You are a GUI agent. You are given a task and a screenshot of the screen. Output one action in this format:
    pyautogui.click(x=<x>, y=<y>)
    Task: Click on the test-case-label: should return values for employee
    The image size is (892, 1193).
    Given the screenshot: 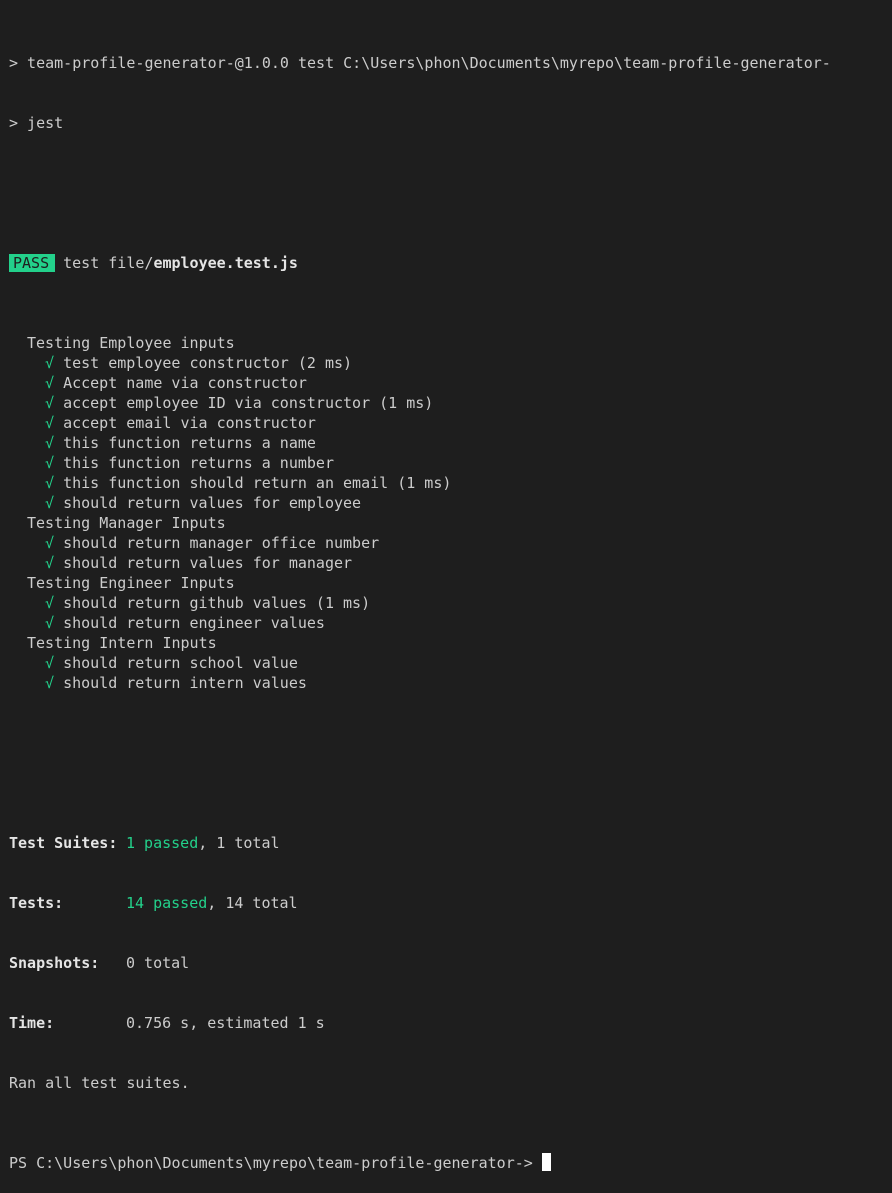 What is the action you would take?
    pyautogui.click(x=212, y=503)
    